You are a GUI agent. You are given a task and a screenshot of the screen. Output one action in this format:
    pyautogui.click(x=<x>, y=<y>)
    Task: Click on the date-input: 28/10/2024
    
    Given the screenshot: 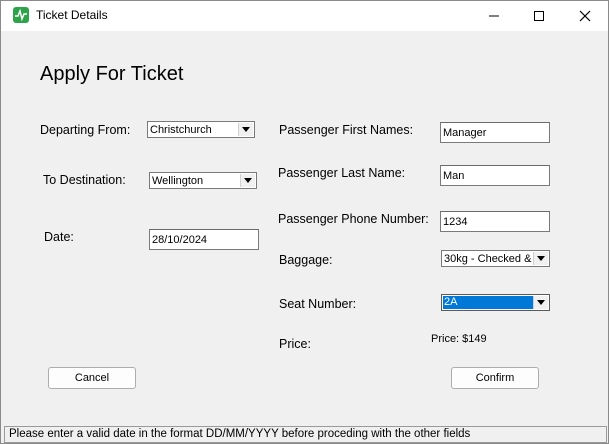 What is the action you would take?
    pyautogui.click(x=204, y=239)
    